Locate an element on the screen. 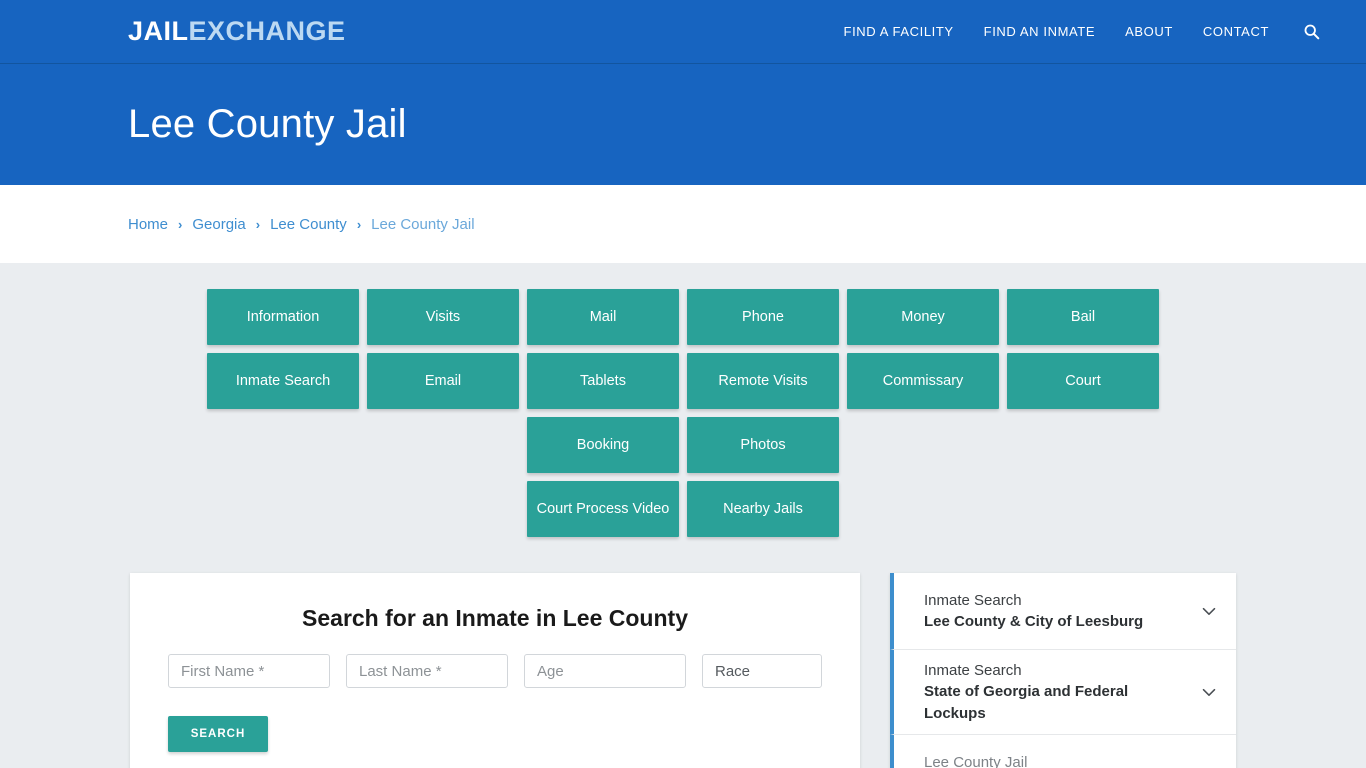 The image size is (1366, 768). section-button-visits: Visits is located at coordinates (443, 317).